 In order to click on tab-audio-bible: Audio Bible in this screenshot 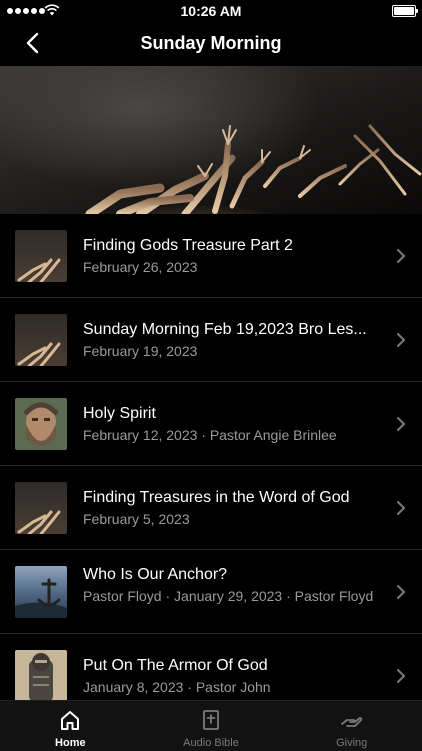, I will do `click(211, 726)`.